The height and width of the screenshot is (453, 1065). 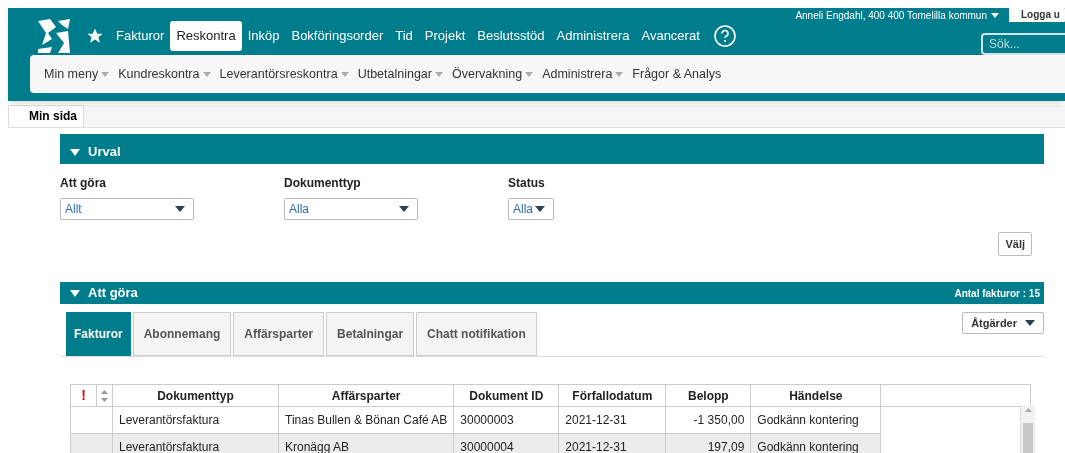 I want to click on submenu-item: Övervakning, so click(x=493, y=74).